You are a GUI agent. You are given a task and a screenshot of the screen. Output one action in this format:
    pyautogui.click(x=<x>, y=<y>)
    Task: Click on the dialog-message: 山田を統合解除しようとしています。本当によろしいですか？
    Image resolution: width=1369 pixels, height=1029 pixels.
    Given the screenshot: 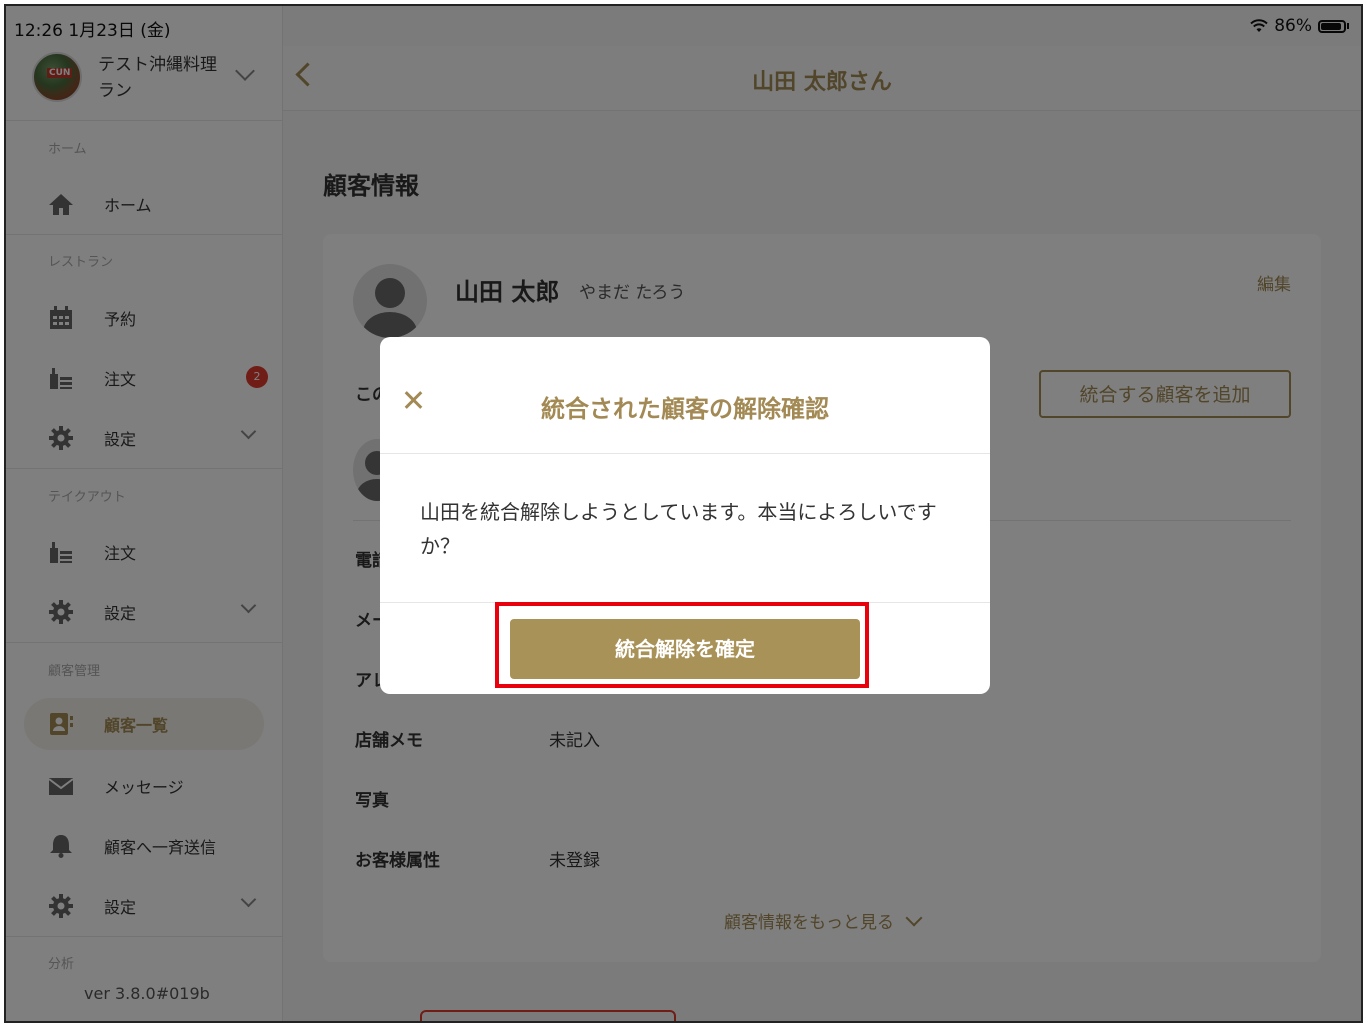 What is the action you would take?
    pyautogui.click(x=678, y=529)
    